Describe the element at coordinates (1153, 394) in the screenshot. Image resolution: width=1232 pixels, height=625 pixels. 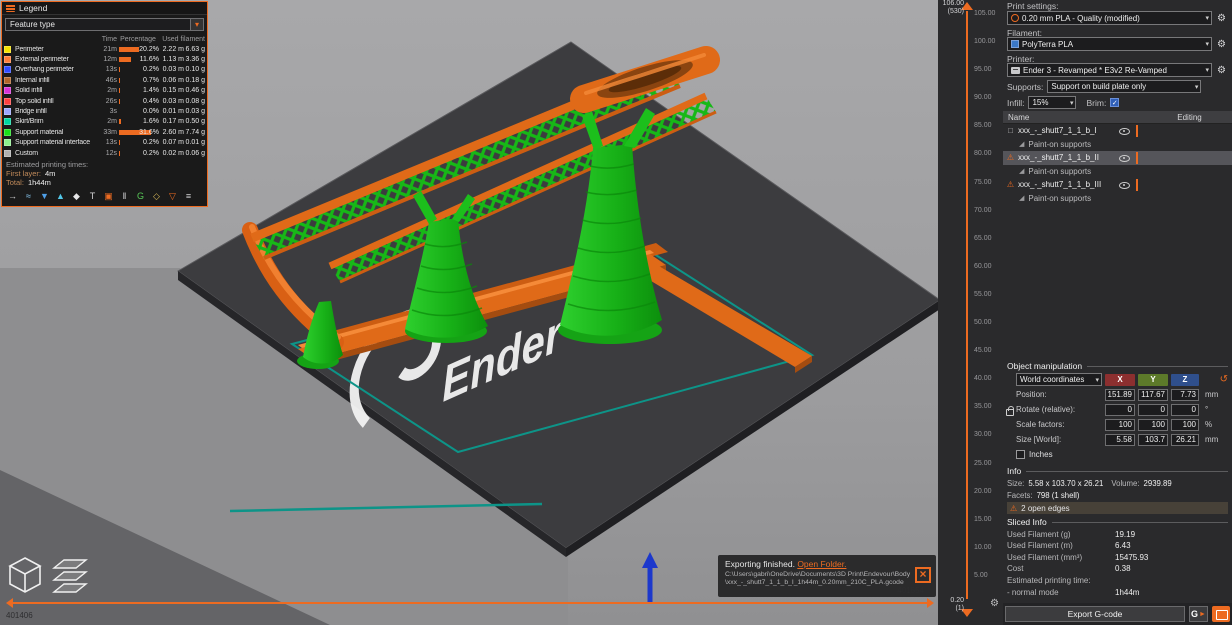
I see `value-y-field: 117.67` at that location.